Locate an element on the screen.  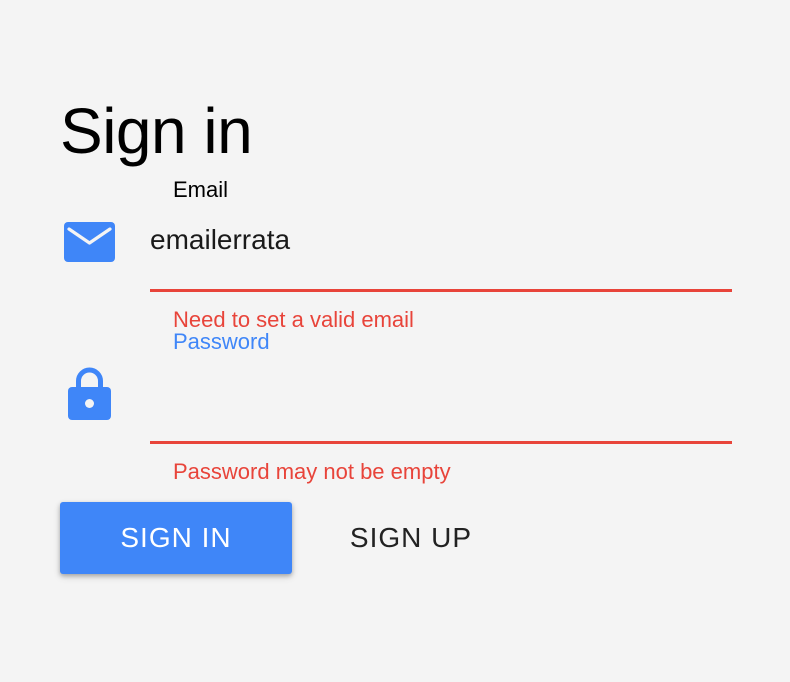
mail-icon is located at coordinates (89, 242).